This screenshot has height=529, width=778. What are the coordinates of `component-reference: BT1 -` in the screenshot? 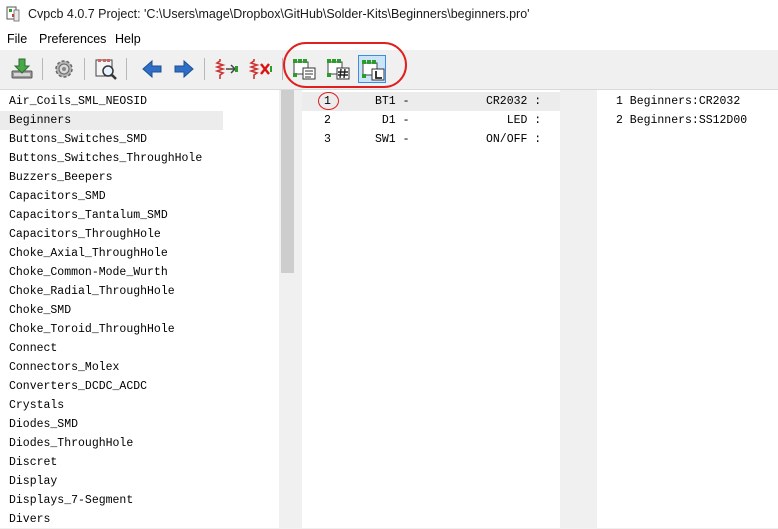 It's located at (392, 101).